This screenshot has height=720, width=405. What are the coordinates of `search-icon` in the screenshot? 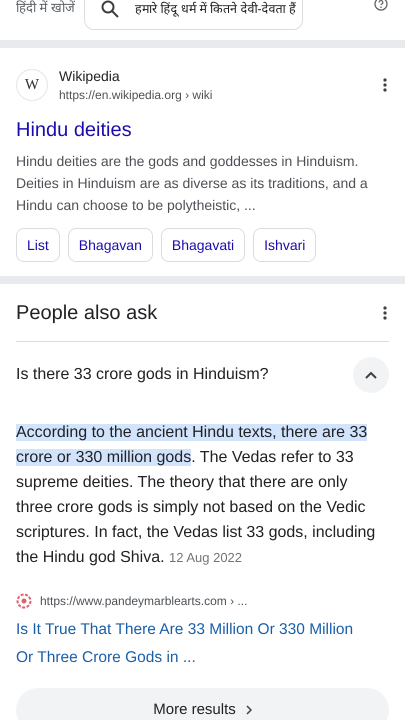 It's located at (110, 9).